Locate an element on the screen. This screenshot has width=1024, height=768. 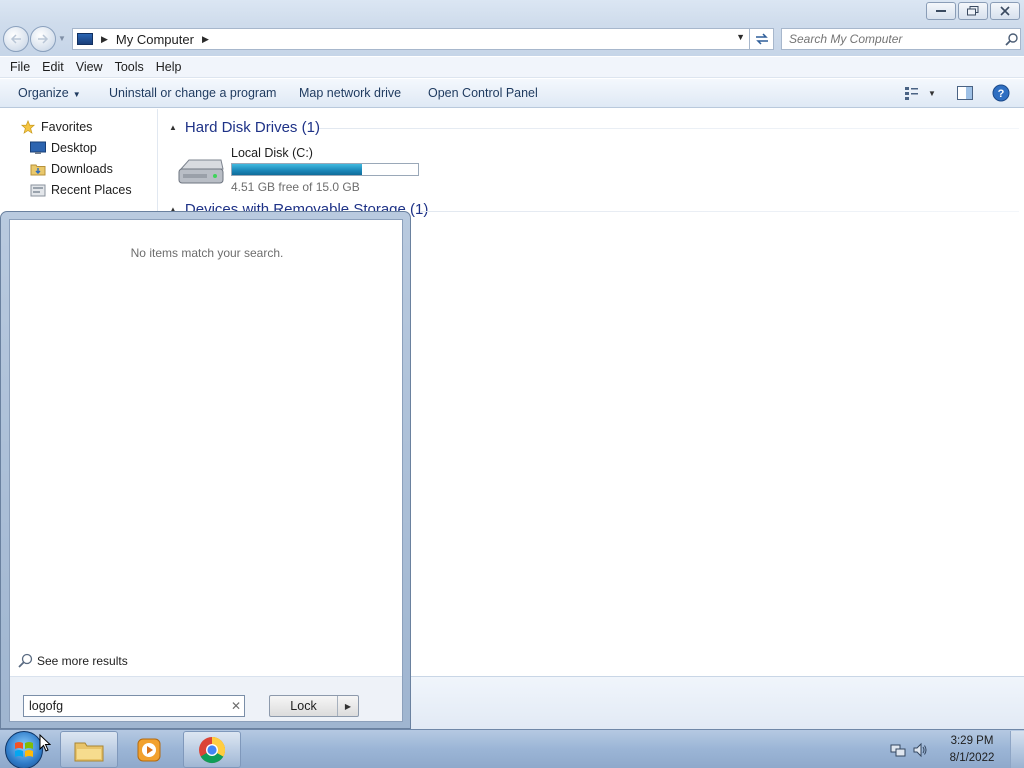
refresh-button is located at coordinates (762, 39).